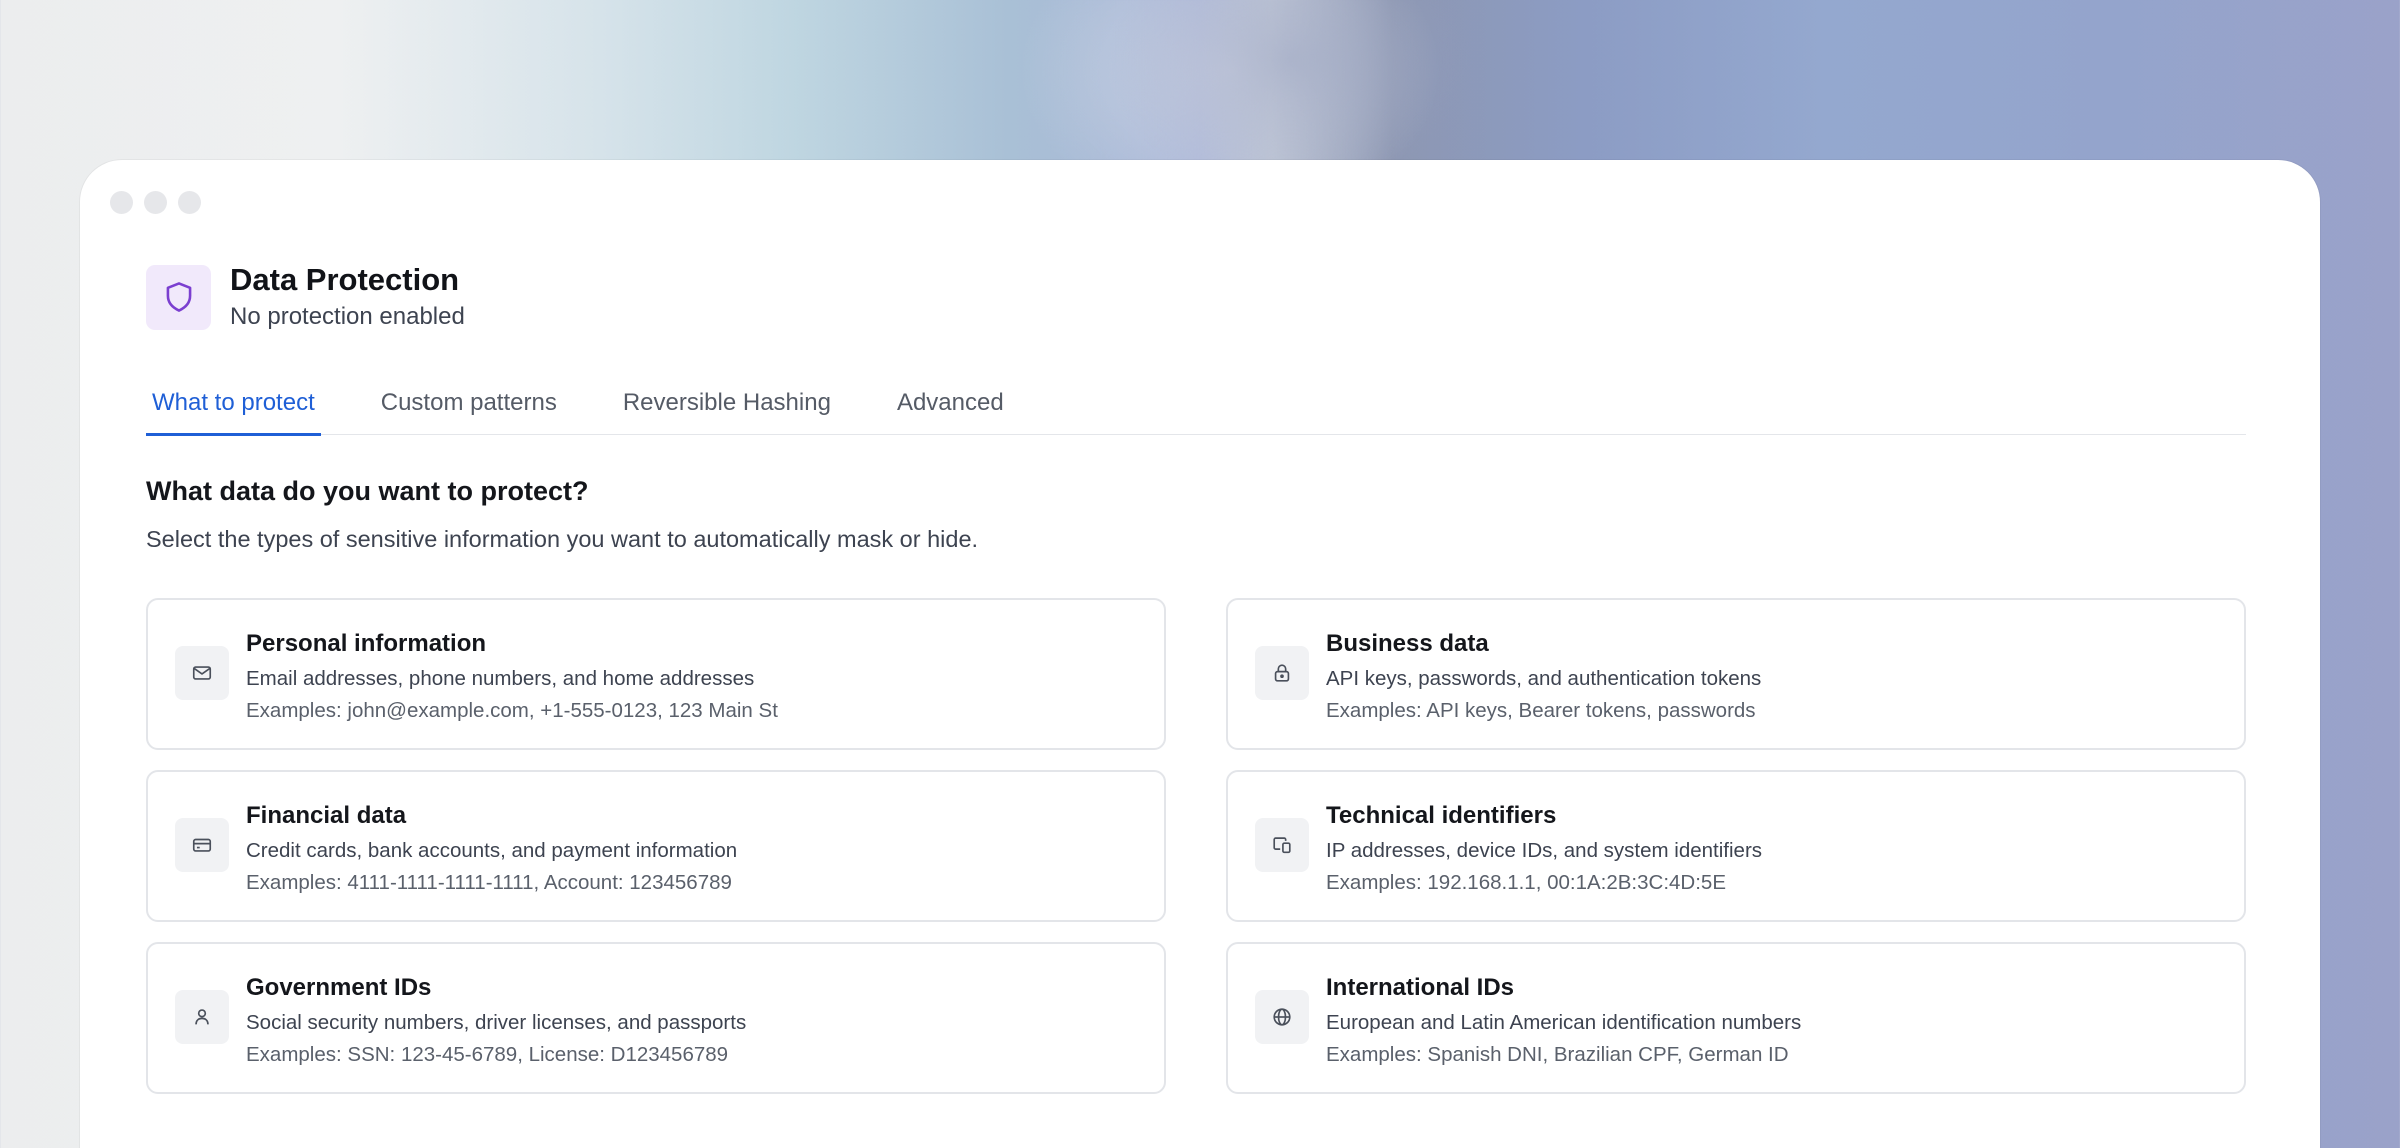 This screenshot has height=1148, width=2400. What do you see at coordinates (1407, 643) in the screenshot?
I see `card-title: Business data` at bounding box center [1407, 643].